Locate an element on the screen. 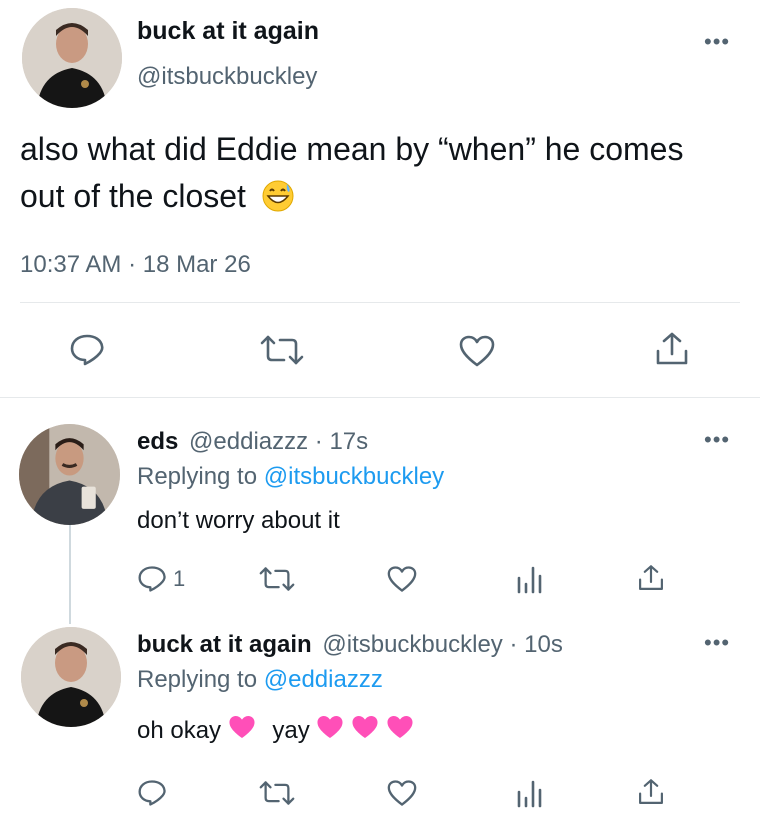 Image resolution: width=760 pixels, height=821 pixels. replying-to: Replying to @eddiazzz is located at coordinates (260, 680).